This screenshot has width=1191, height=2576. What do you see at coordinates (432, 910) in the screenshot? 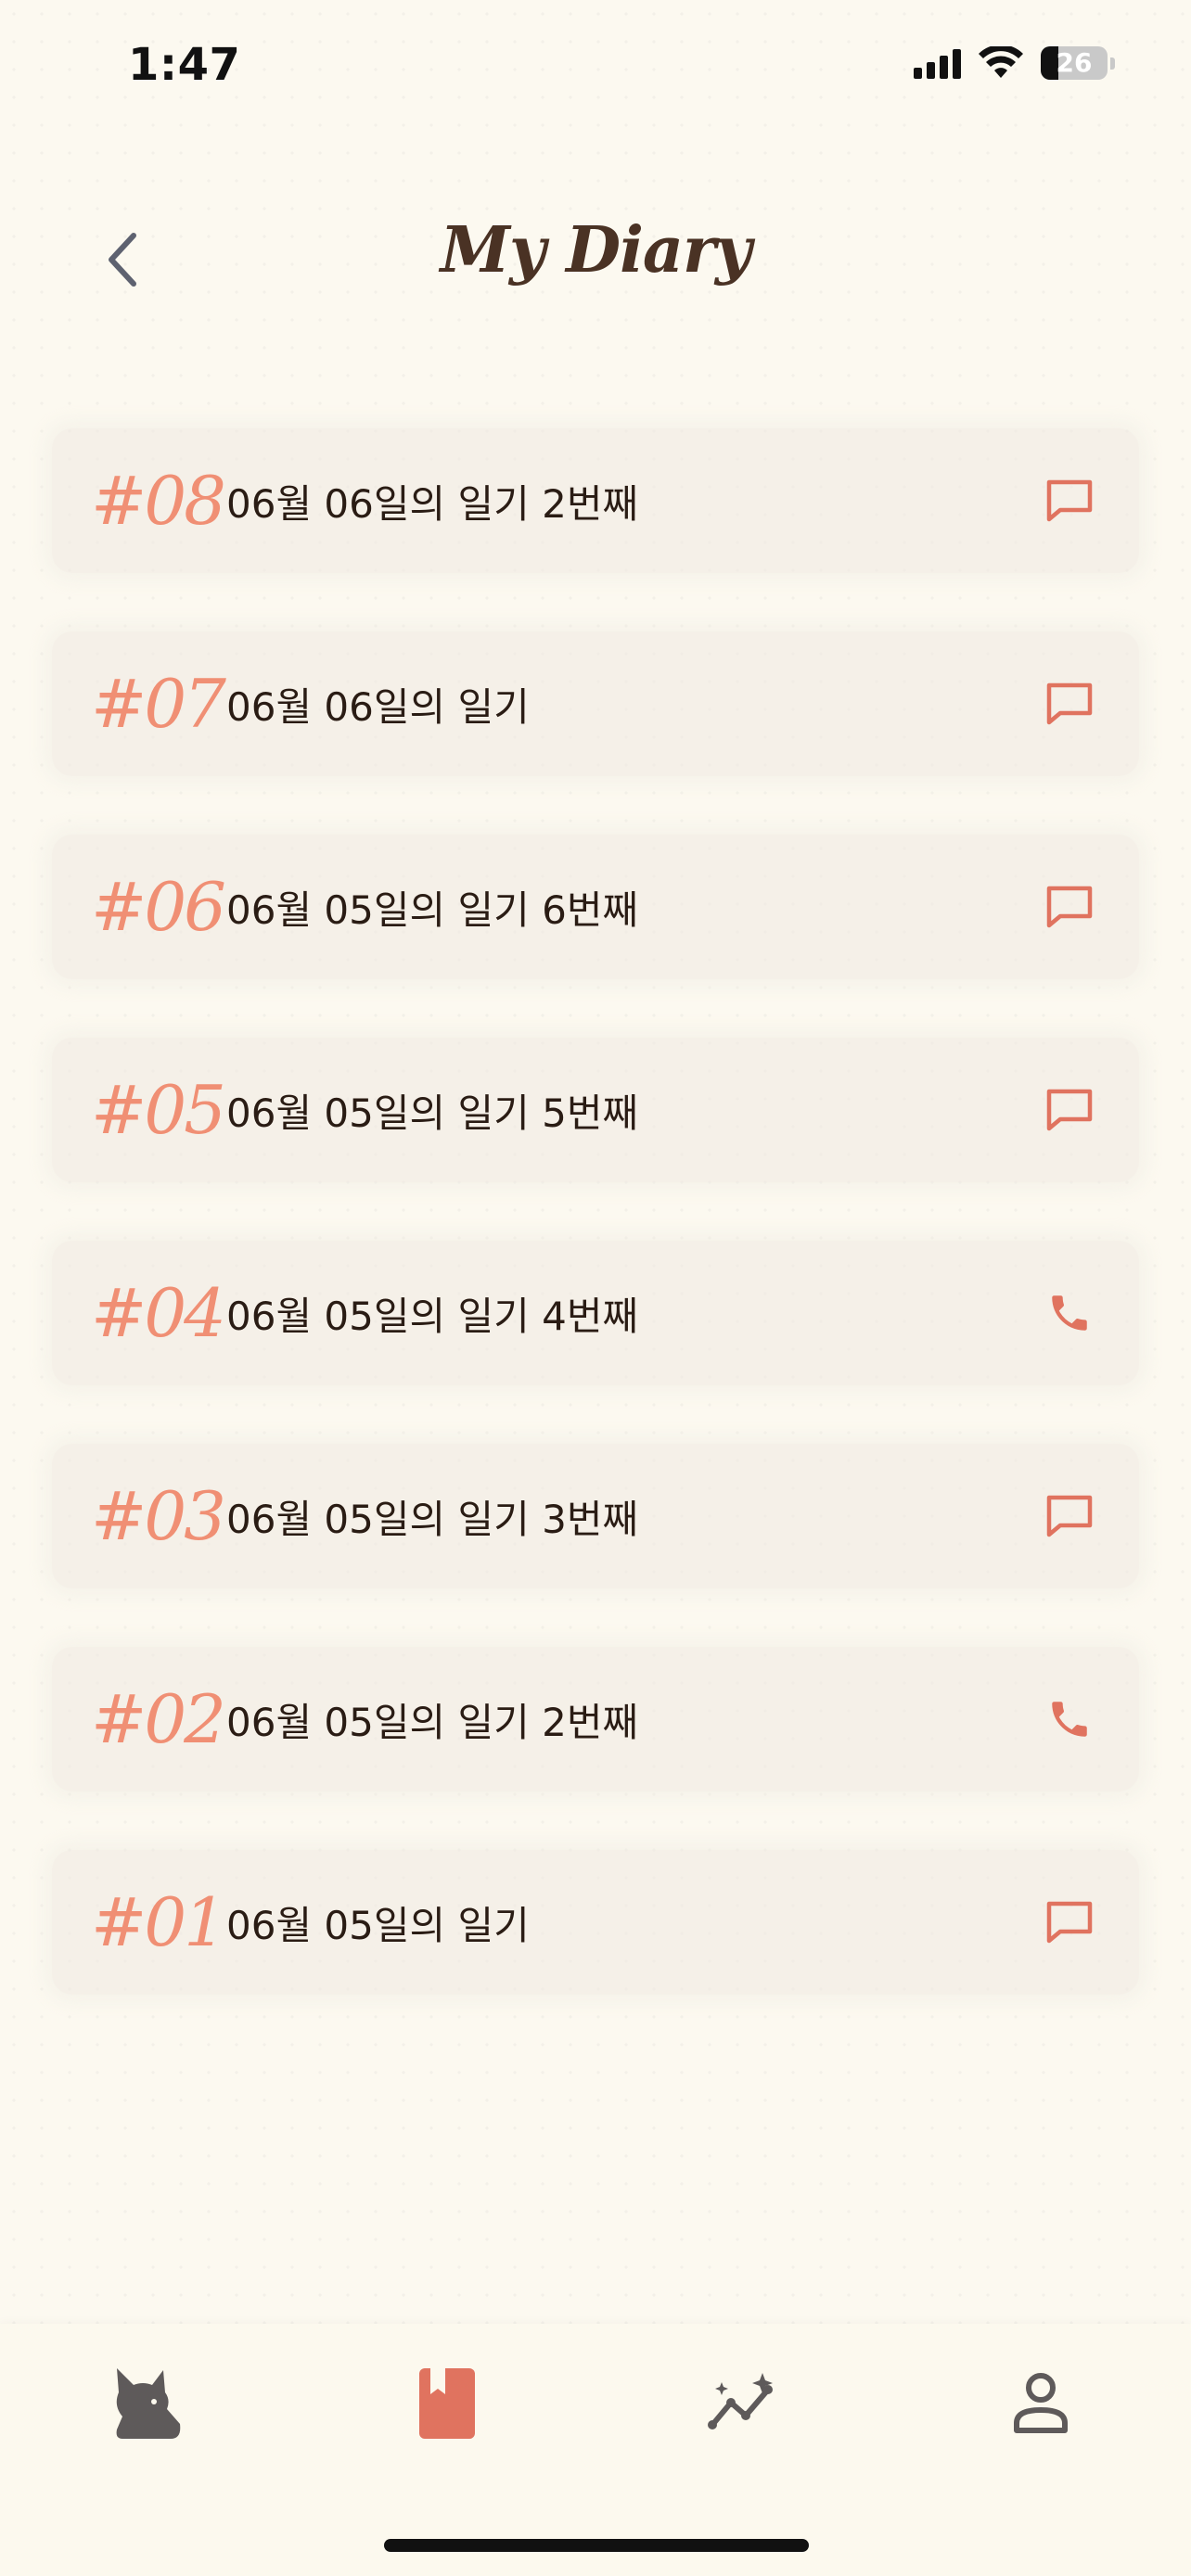
I see `entry-title: 06월 05일의 일기 6번째` at bounding box center [432, 910].